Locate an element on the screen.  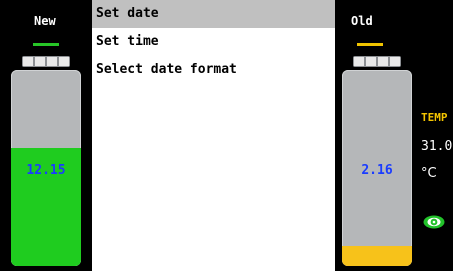
new-battery-gauge: 12.15 is located at coordinates (46, 168).